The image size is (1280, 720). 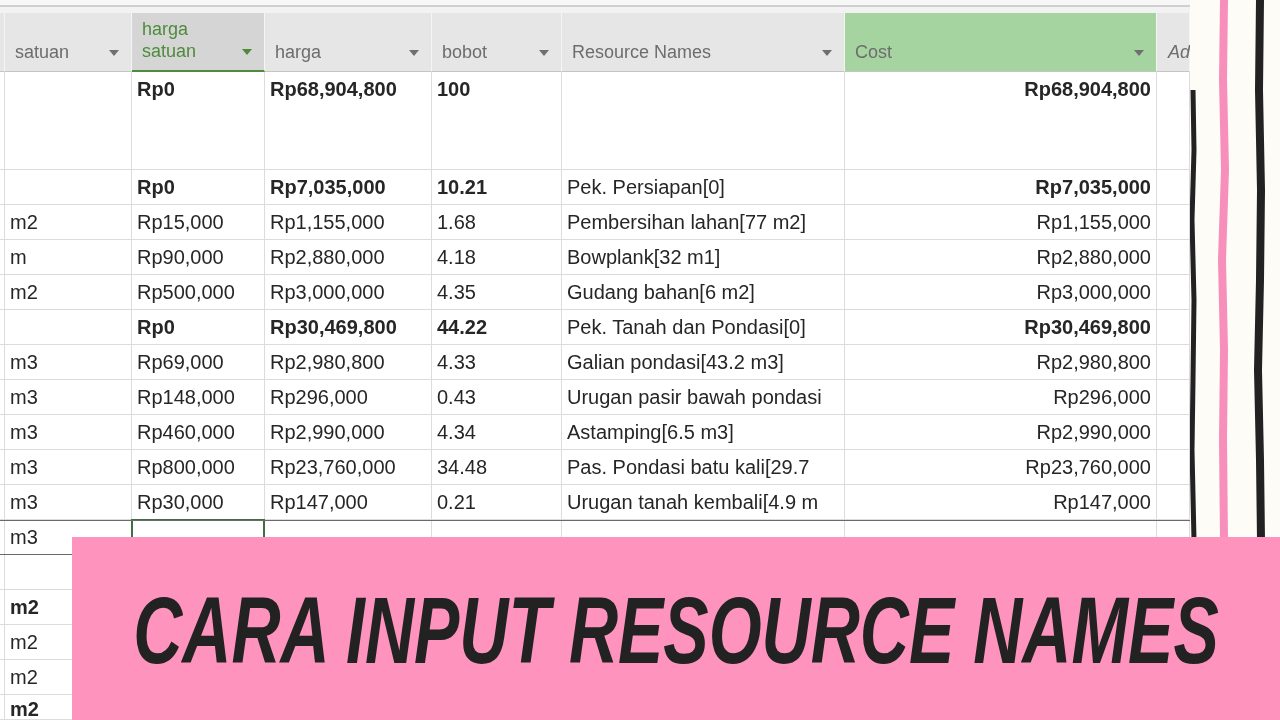 What do you see at coordinates (456, 362) in the screenshot?
I see `cell-text: 4.33` at bounding box center [456, 362].